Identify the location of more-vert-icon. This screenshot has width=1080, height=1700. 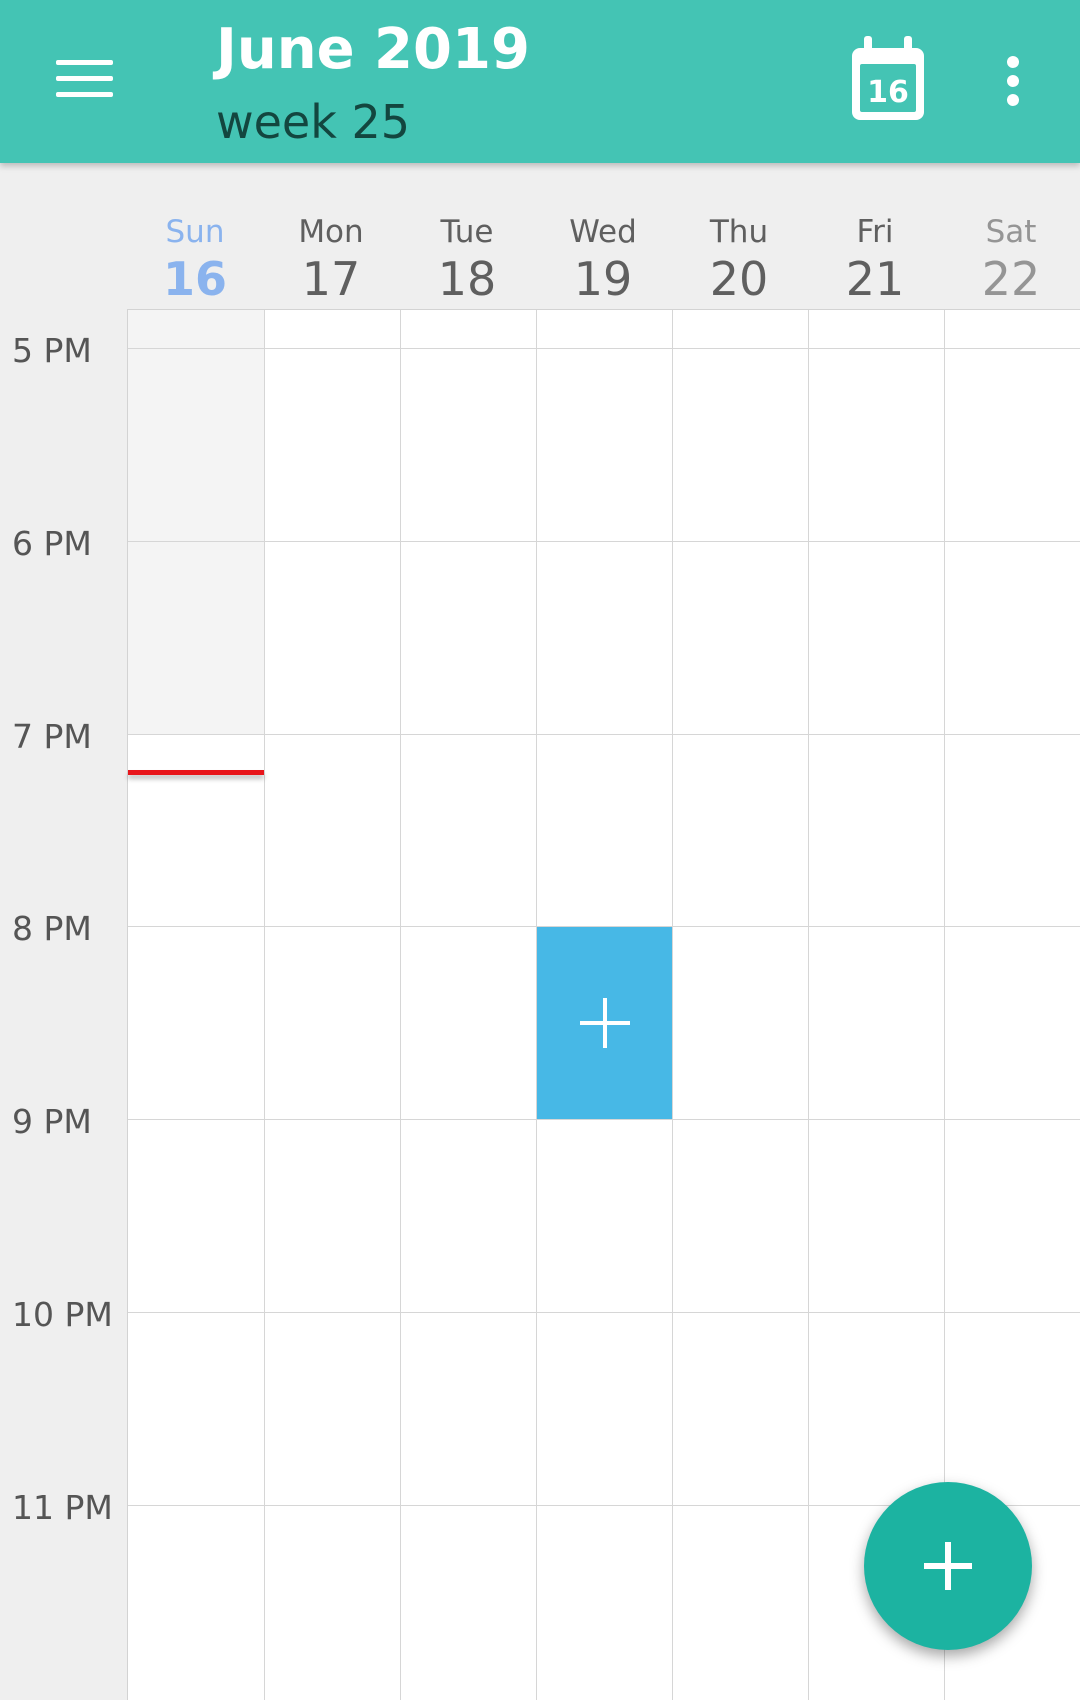
(1013, 62).